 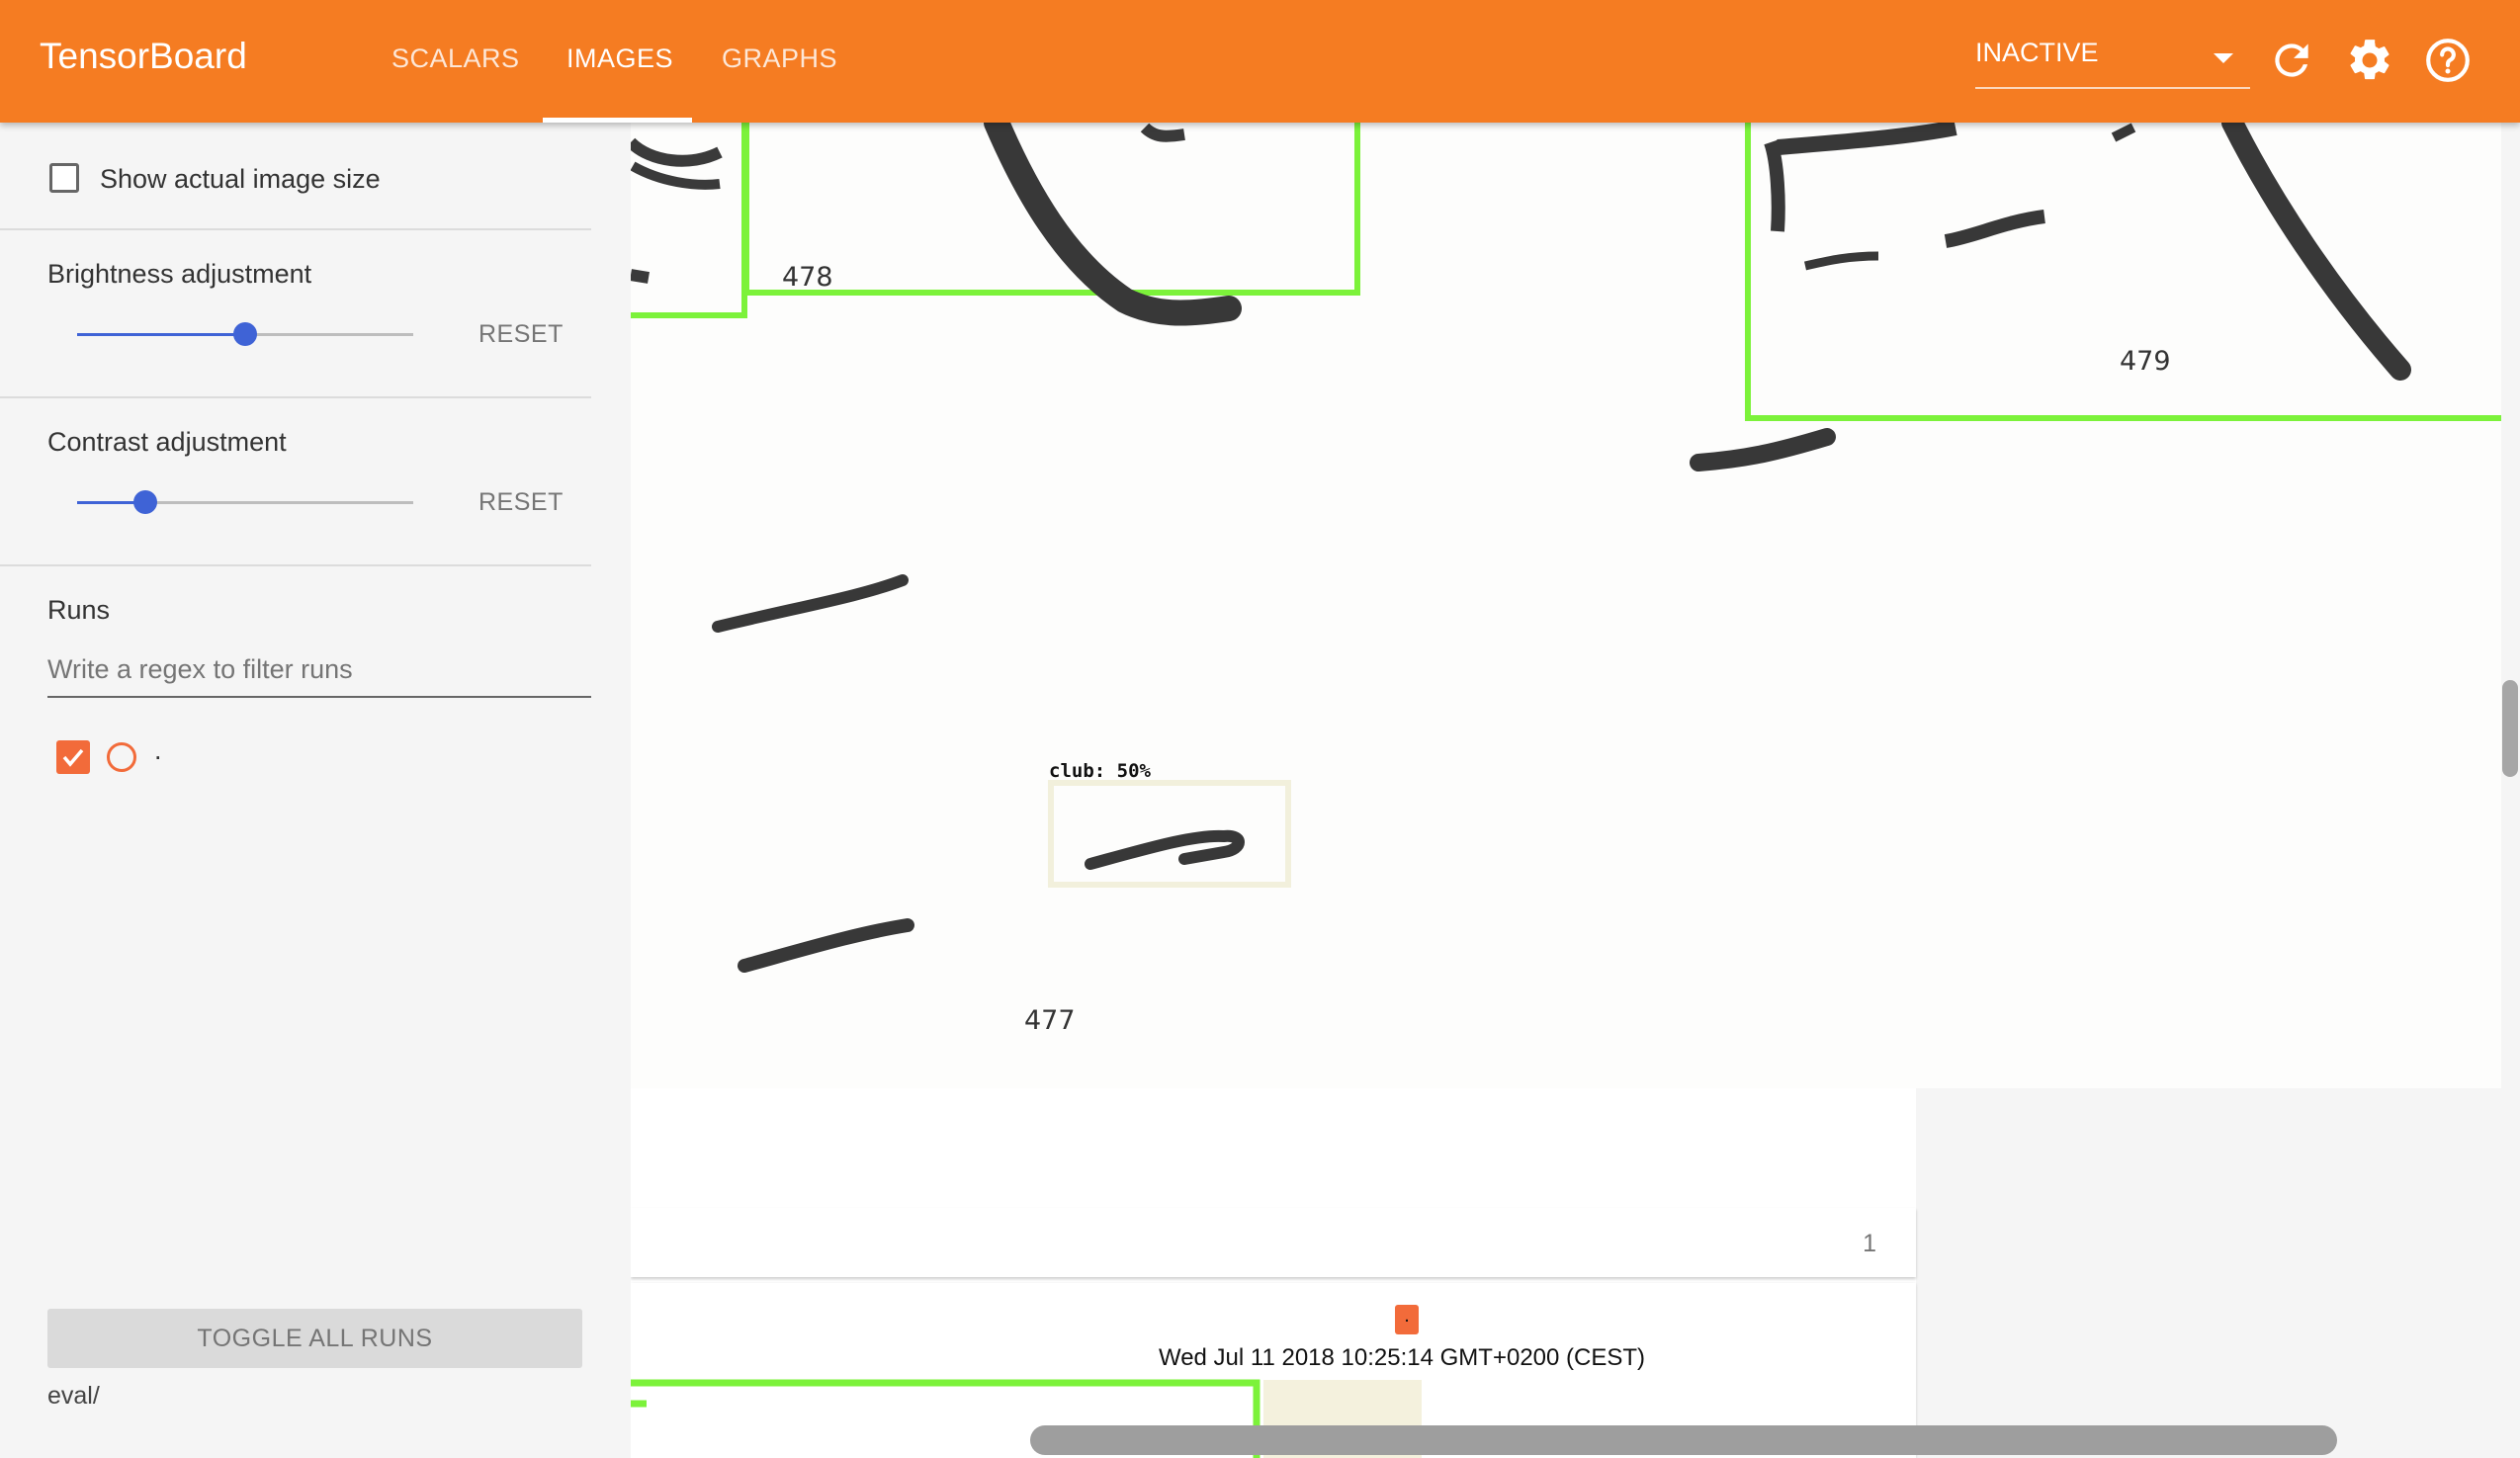 I want to click on tab-graphs: GRAPHS, so click(x=779, y=58).